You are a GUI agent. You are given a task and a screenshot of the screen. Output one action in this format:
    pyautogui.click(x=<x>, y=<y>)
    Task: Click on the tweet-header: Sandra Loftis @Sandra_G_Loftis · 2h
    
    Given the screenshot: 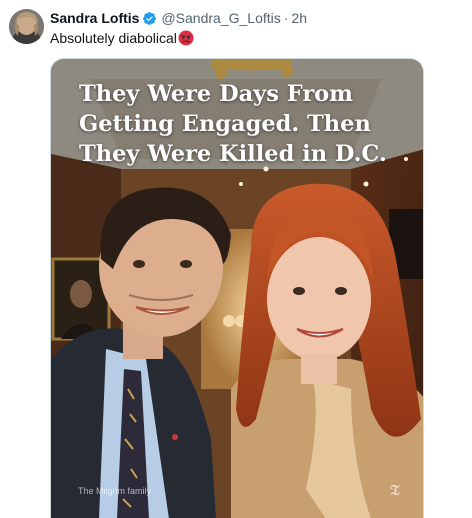 What is the action you would take?
    pyautogui.click(x=178, y=18)
    